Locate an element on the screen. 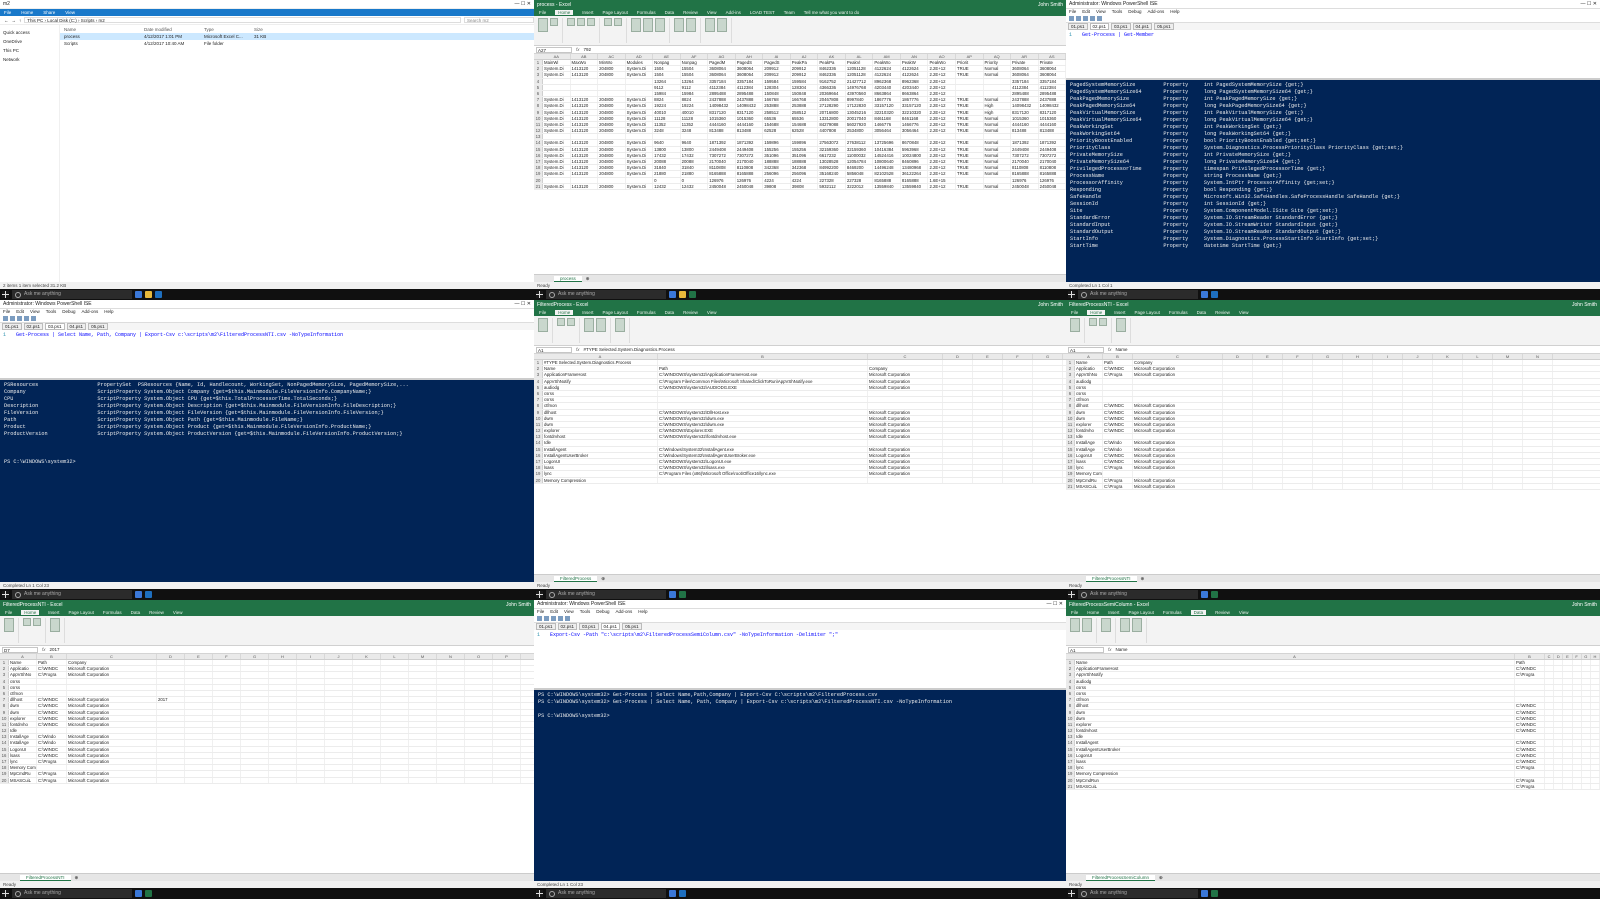  cell: 2.2E+12 is located at coordinates (942, 124).